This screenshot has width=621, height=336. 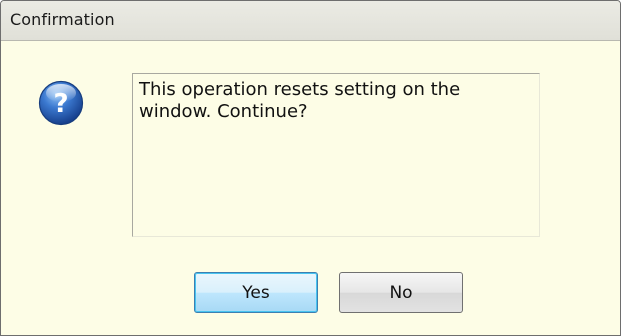 What do you see at coordinates (62, 19) in the screenshot?
I see `dialog-title: Confirmation` at bounding box center [62, 19].